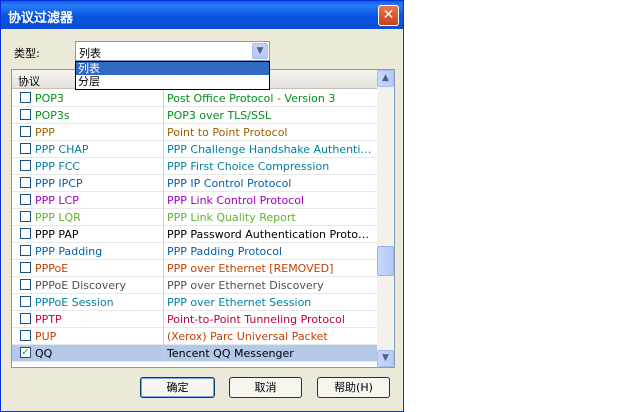 The width and height of the screenshot is (640, 412). Describe the element at coordinates (49, 98) in the screenshot. I see `protocol-name: POP3` at that location.